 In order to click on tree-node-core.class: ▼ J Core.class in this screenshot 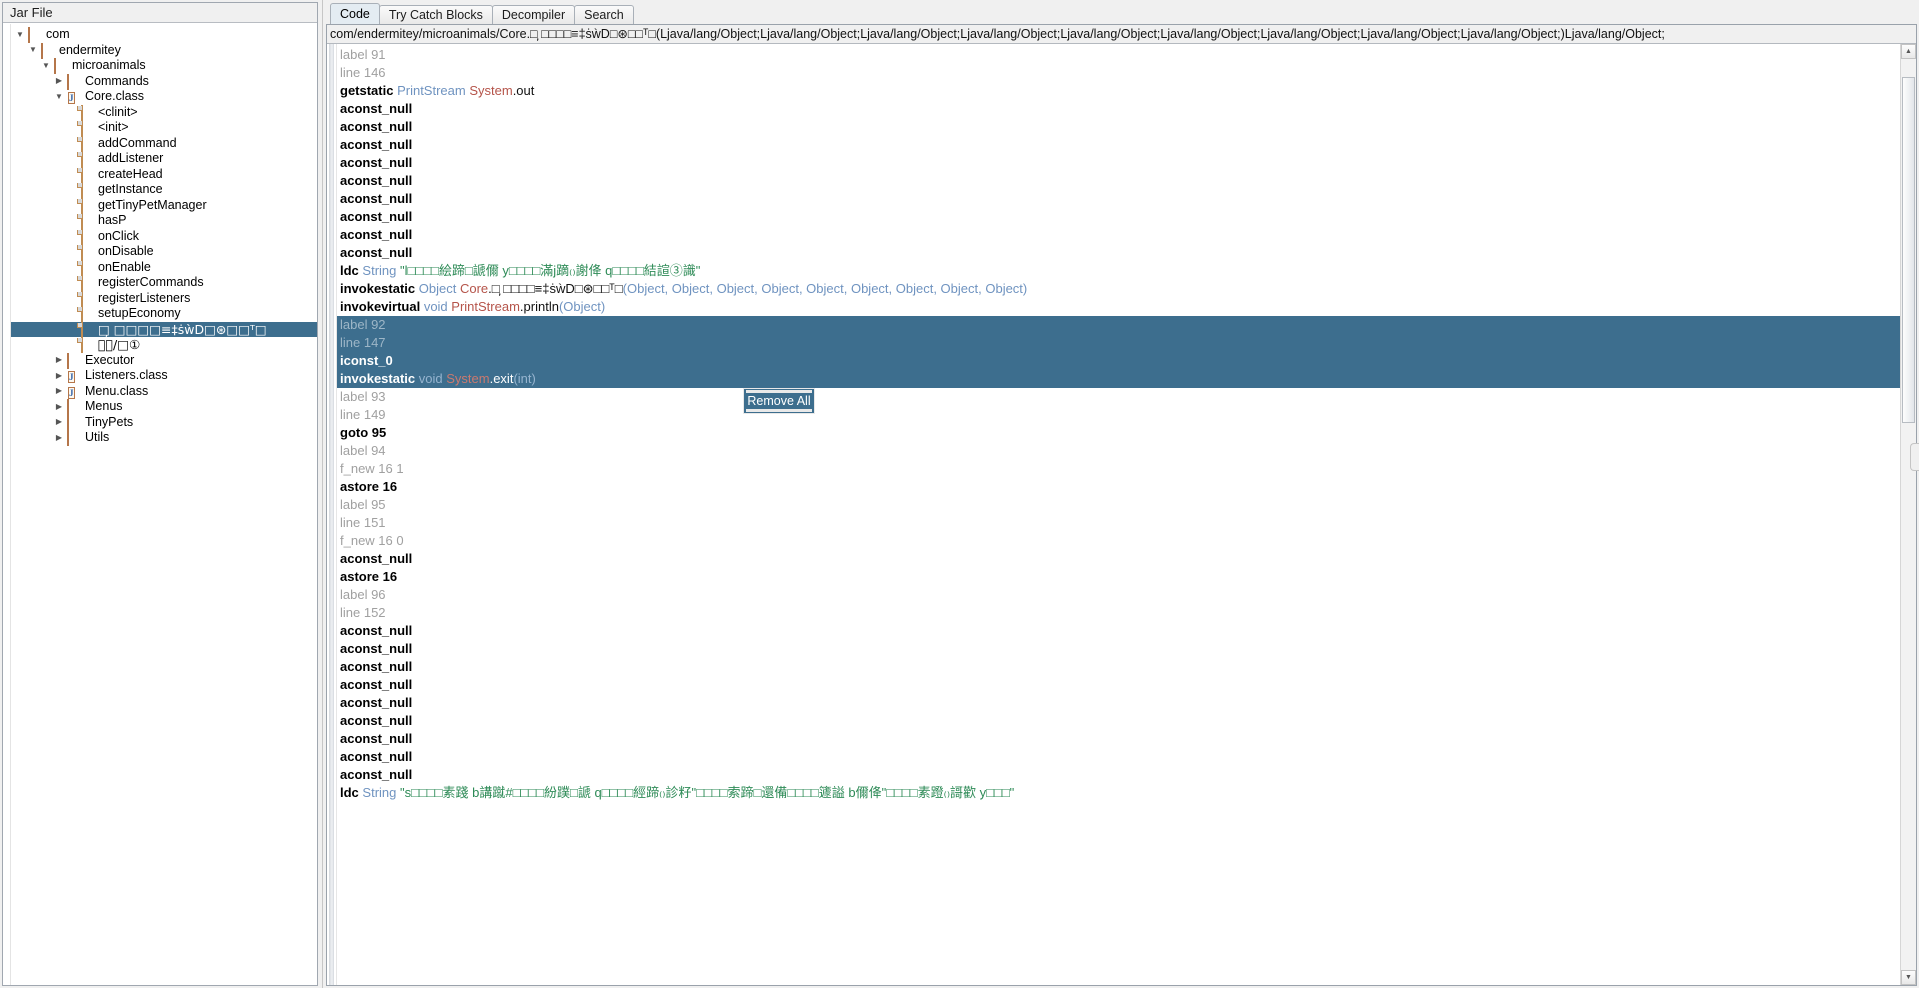, I will do `click(164, 97)`.